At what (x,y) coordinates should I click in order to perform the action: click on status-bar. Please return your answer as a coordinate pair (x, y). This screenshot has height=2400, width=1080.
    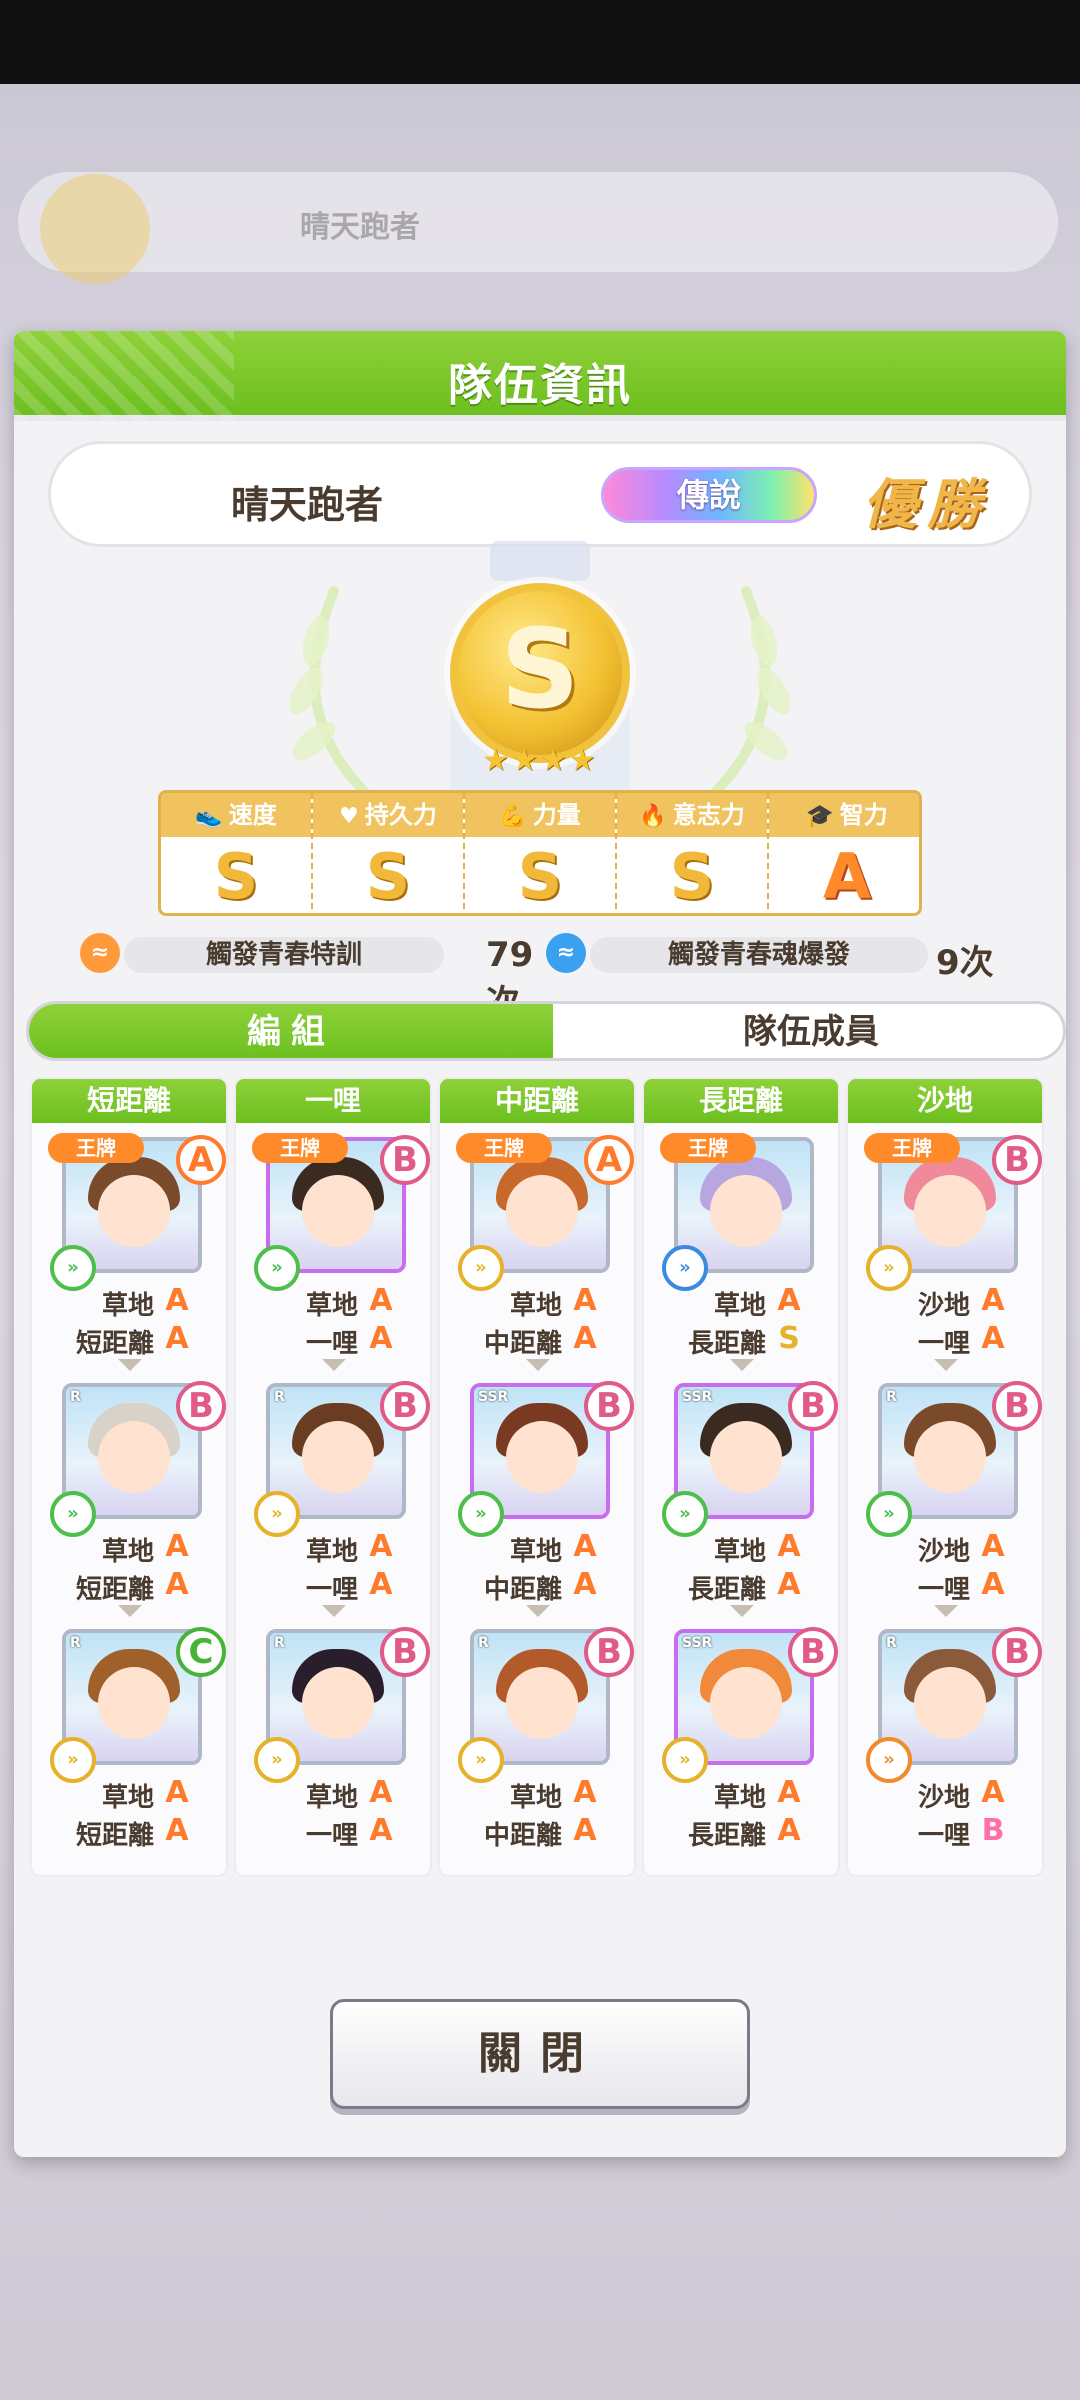
    Looking at the image, I should click on (540, 42).